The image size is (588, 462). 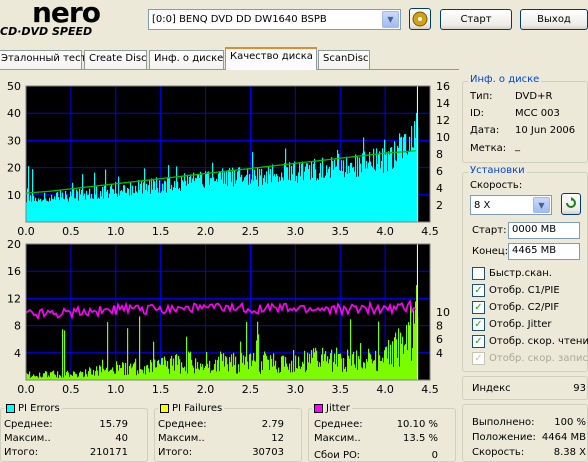 I want to click on eject-button, so click(x=420, y=19).